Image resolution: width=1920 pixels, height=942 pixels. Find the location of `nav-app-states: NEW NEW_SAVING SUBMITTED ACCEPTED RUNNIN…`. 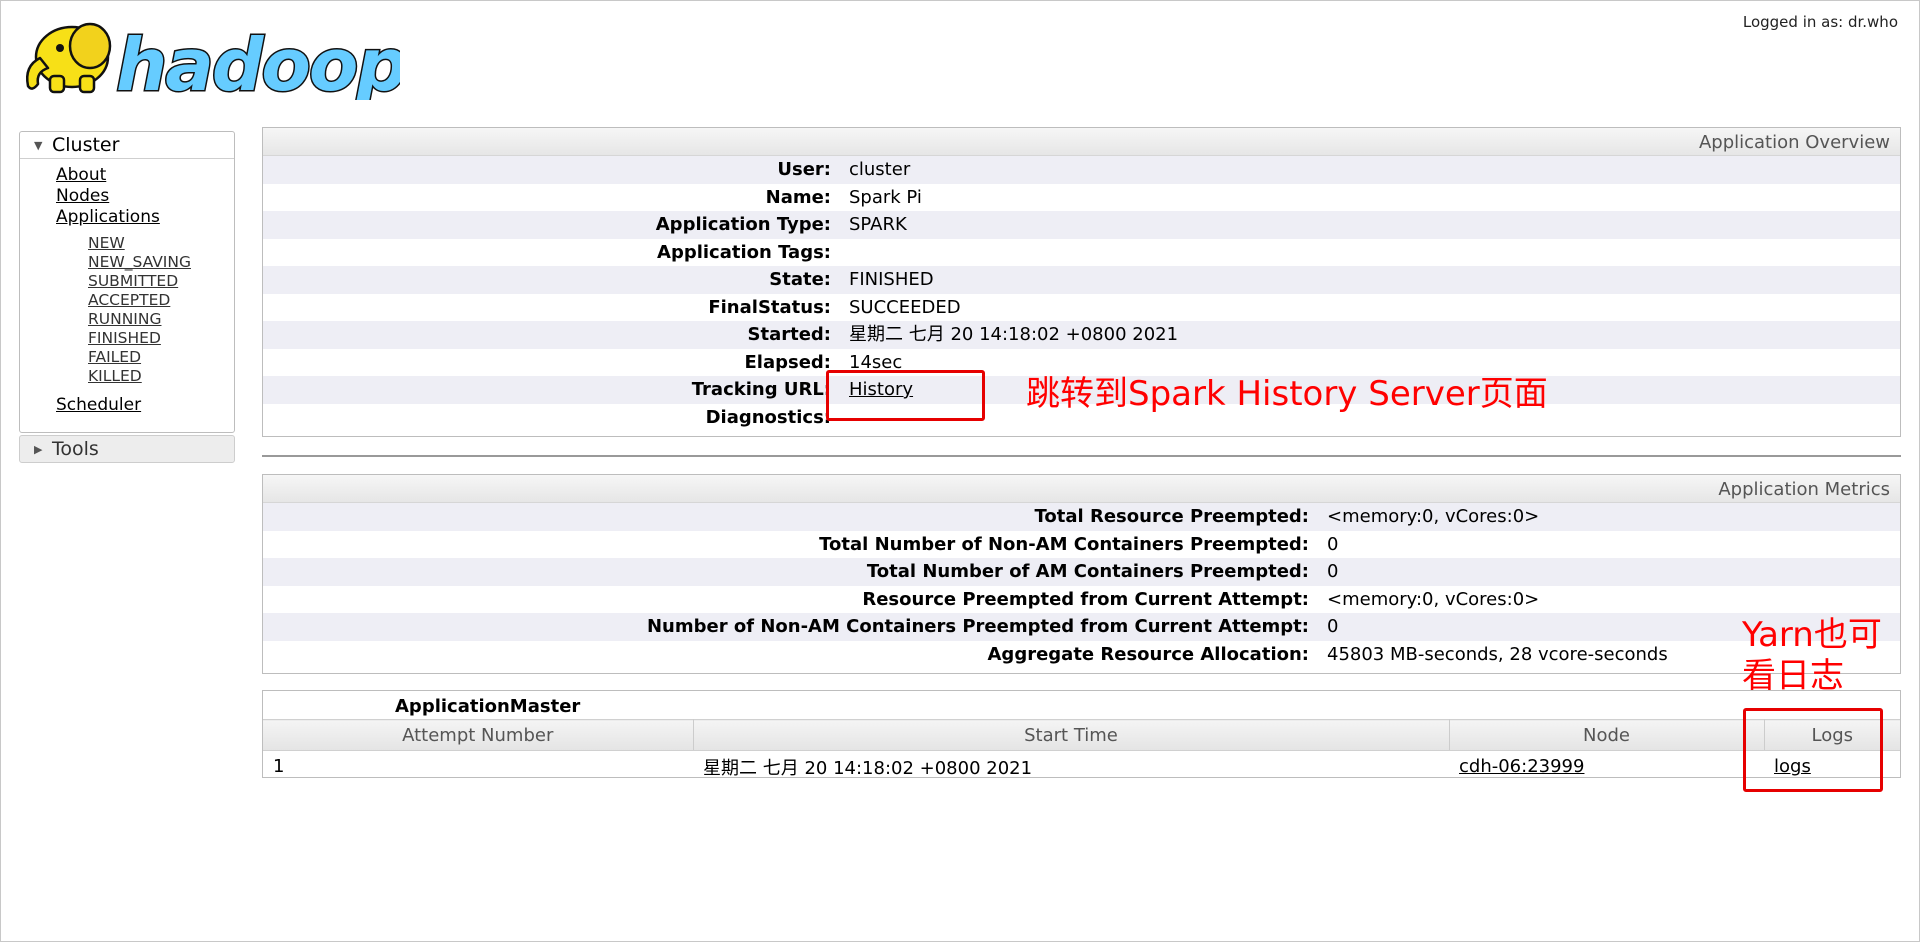

nav-app-states: NEW NEW_SAVING SUBMITTED ACCEPTED RUNNIN… is located at coordinates (127, 310).